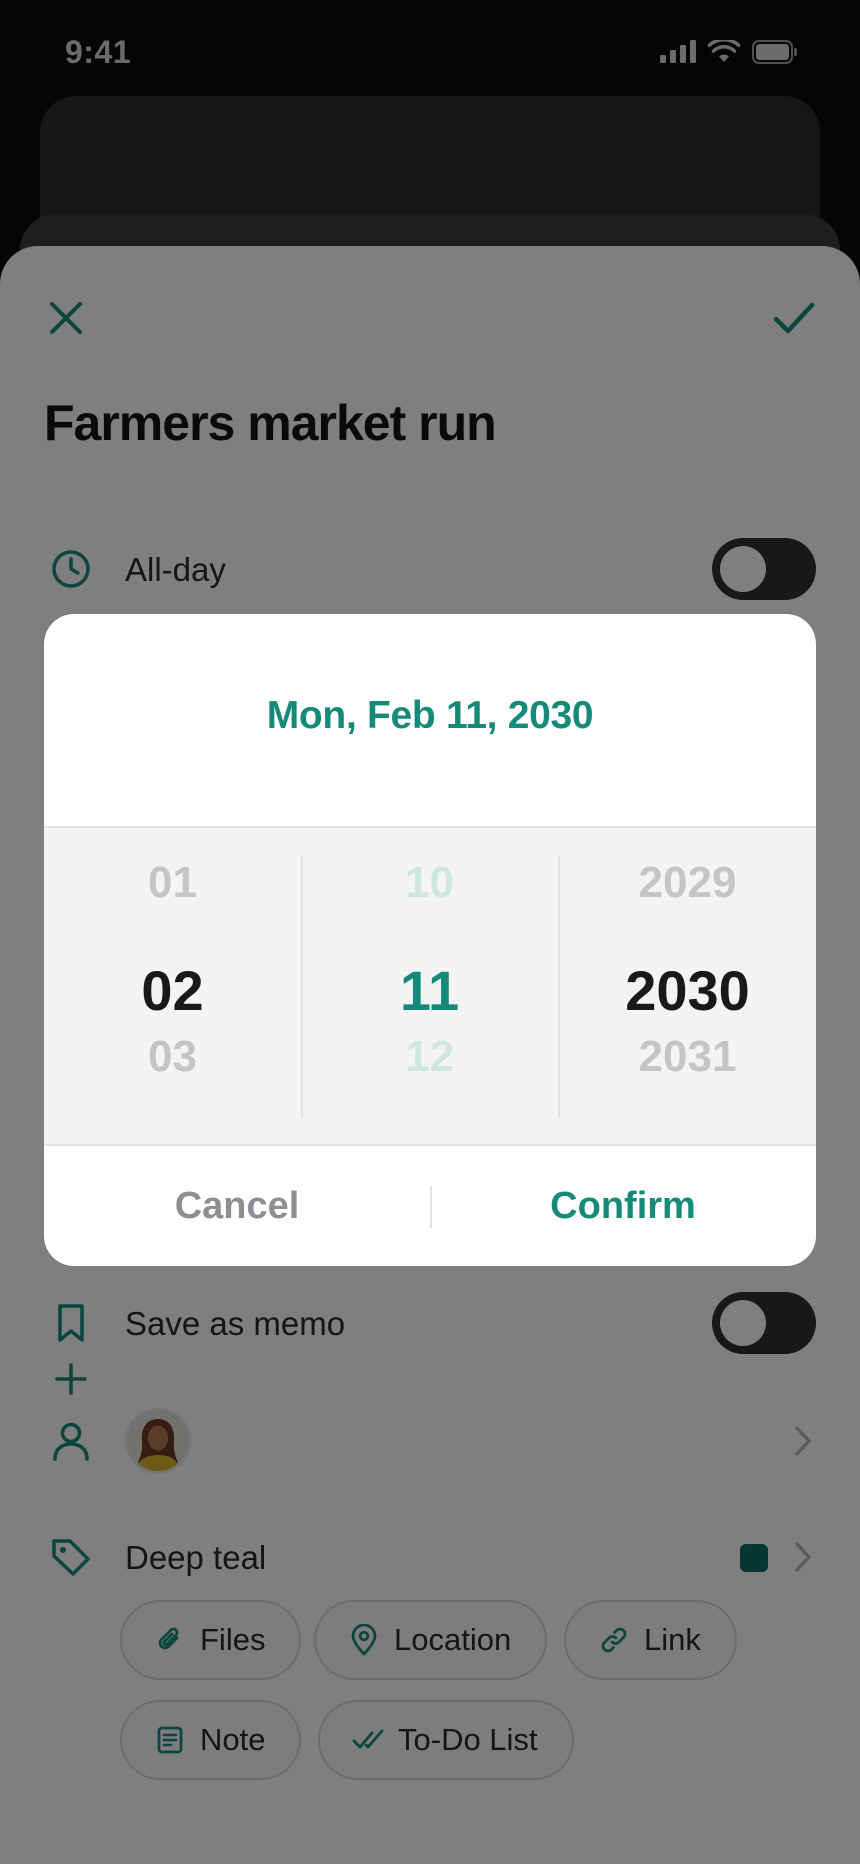 Image resolution: width=860 pixels, height=1864 pixels. I want to click on month-wheel: 01 02 03, so click(172, 986).